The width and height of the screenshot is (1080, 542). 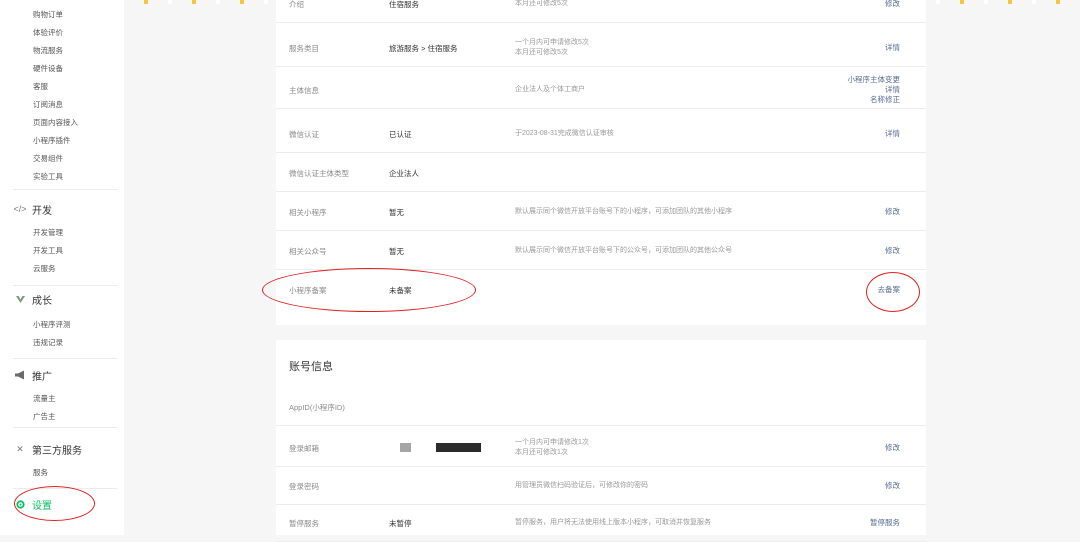 I want to click on row-description-line: 默认展示同个微信开放平台账号下的小程序，可添加团队的其他小程序, so click(x=623, y=211).